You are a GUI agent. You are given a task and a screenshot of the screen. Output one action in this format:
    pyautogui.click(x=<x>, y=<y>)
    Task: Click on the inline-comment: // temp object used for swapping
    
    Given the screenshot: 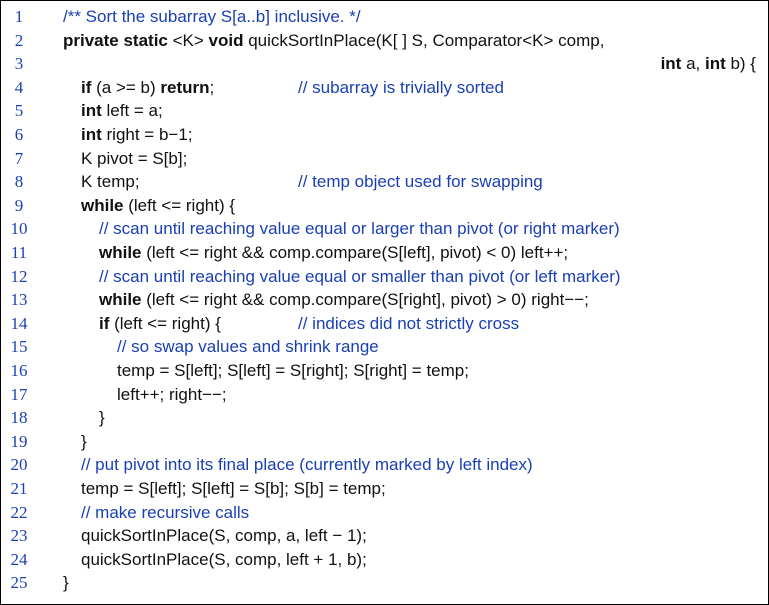 What is the action you would take?
    pyautogui.click(x=420, y=182)
    